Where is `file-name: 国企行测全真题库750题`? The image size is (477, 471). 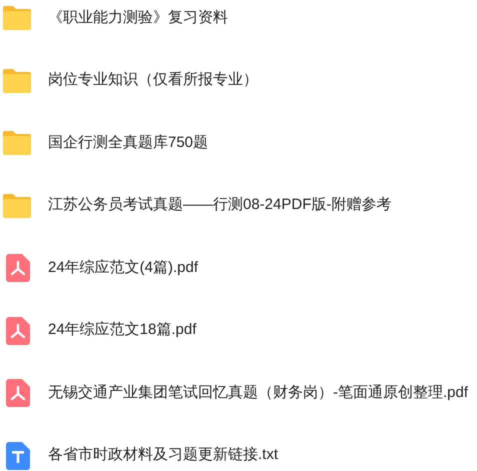
file-name: 国企行测全真题库750题 is located at coordinates (128, 143).